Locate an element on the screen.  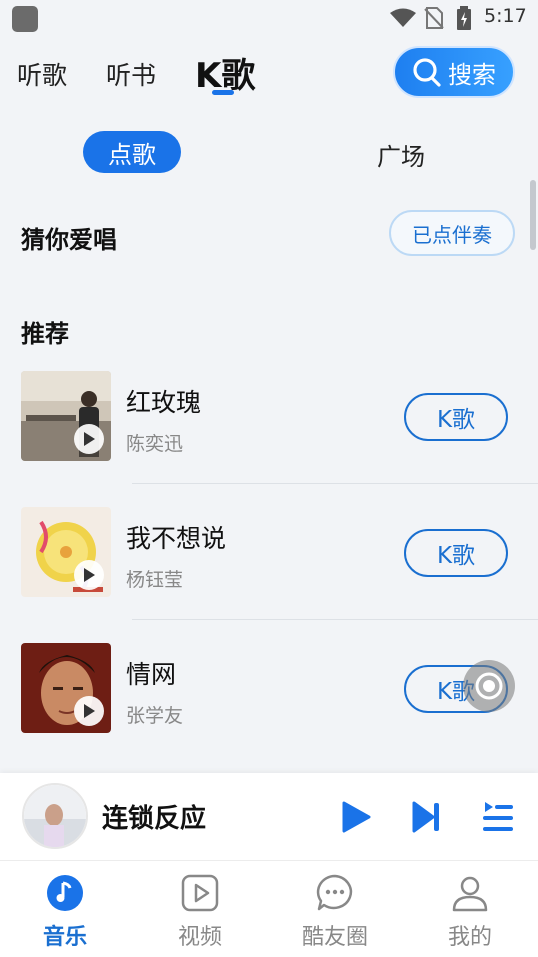
search-button: 搜索 is located at coordinates (454, 72).